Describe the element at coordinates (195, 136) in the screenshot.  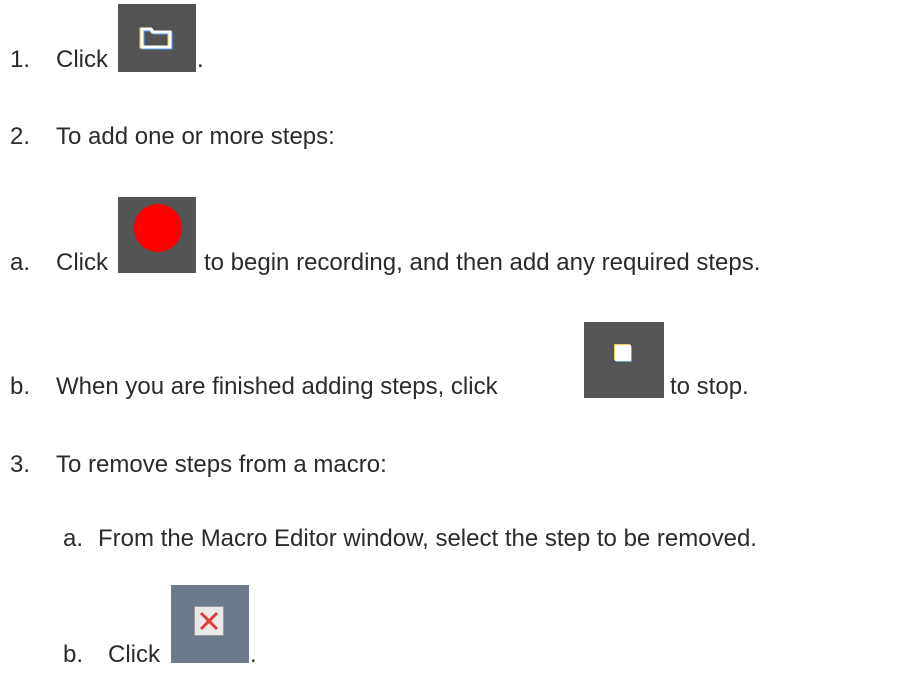
I see `step-text: To add one or more steps:` at that location.